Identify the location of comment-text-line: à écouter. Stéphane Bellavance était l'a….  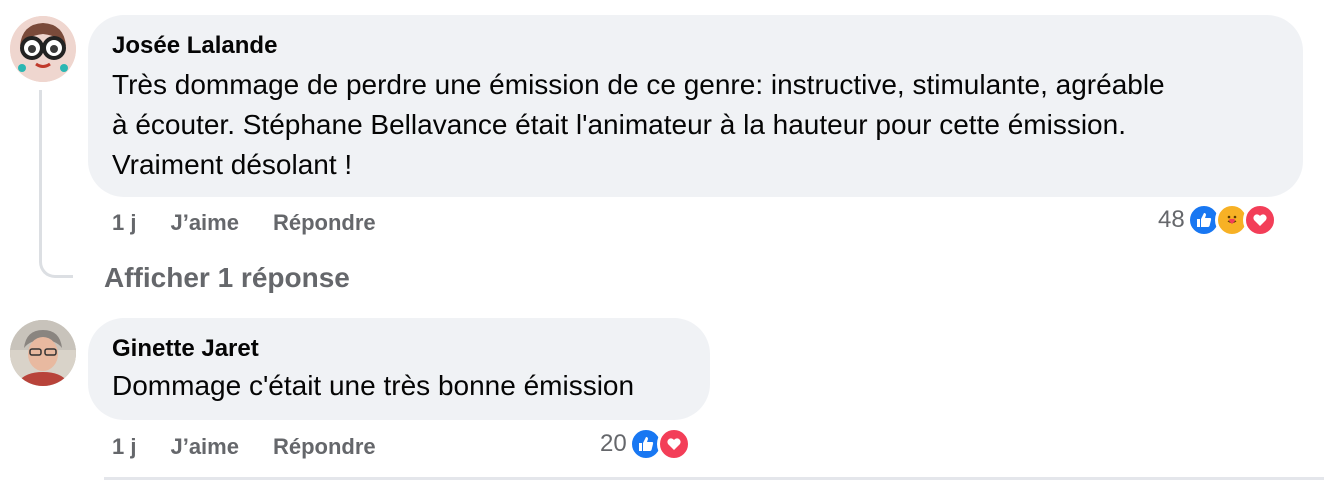
(619, 124).